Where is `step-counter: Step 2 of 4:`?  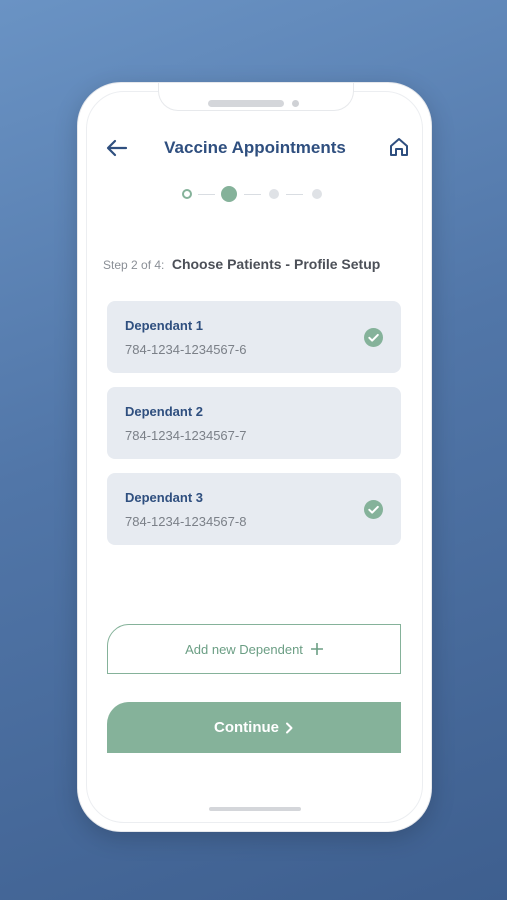
step-counter: Step 2 of 4: is located at coordinates (134, 265).